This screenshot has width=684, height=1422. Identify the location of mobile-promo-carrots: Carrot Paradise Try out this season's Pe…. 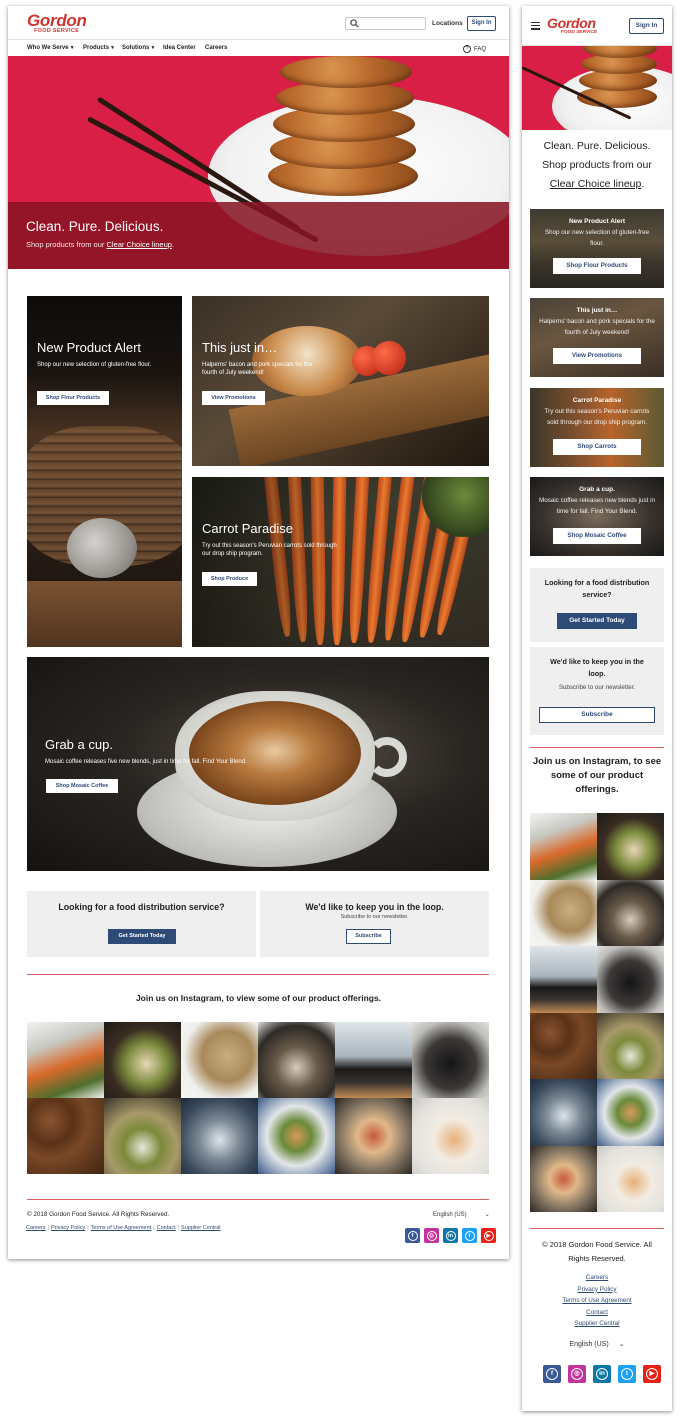
(597, 427).